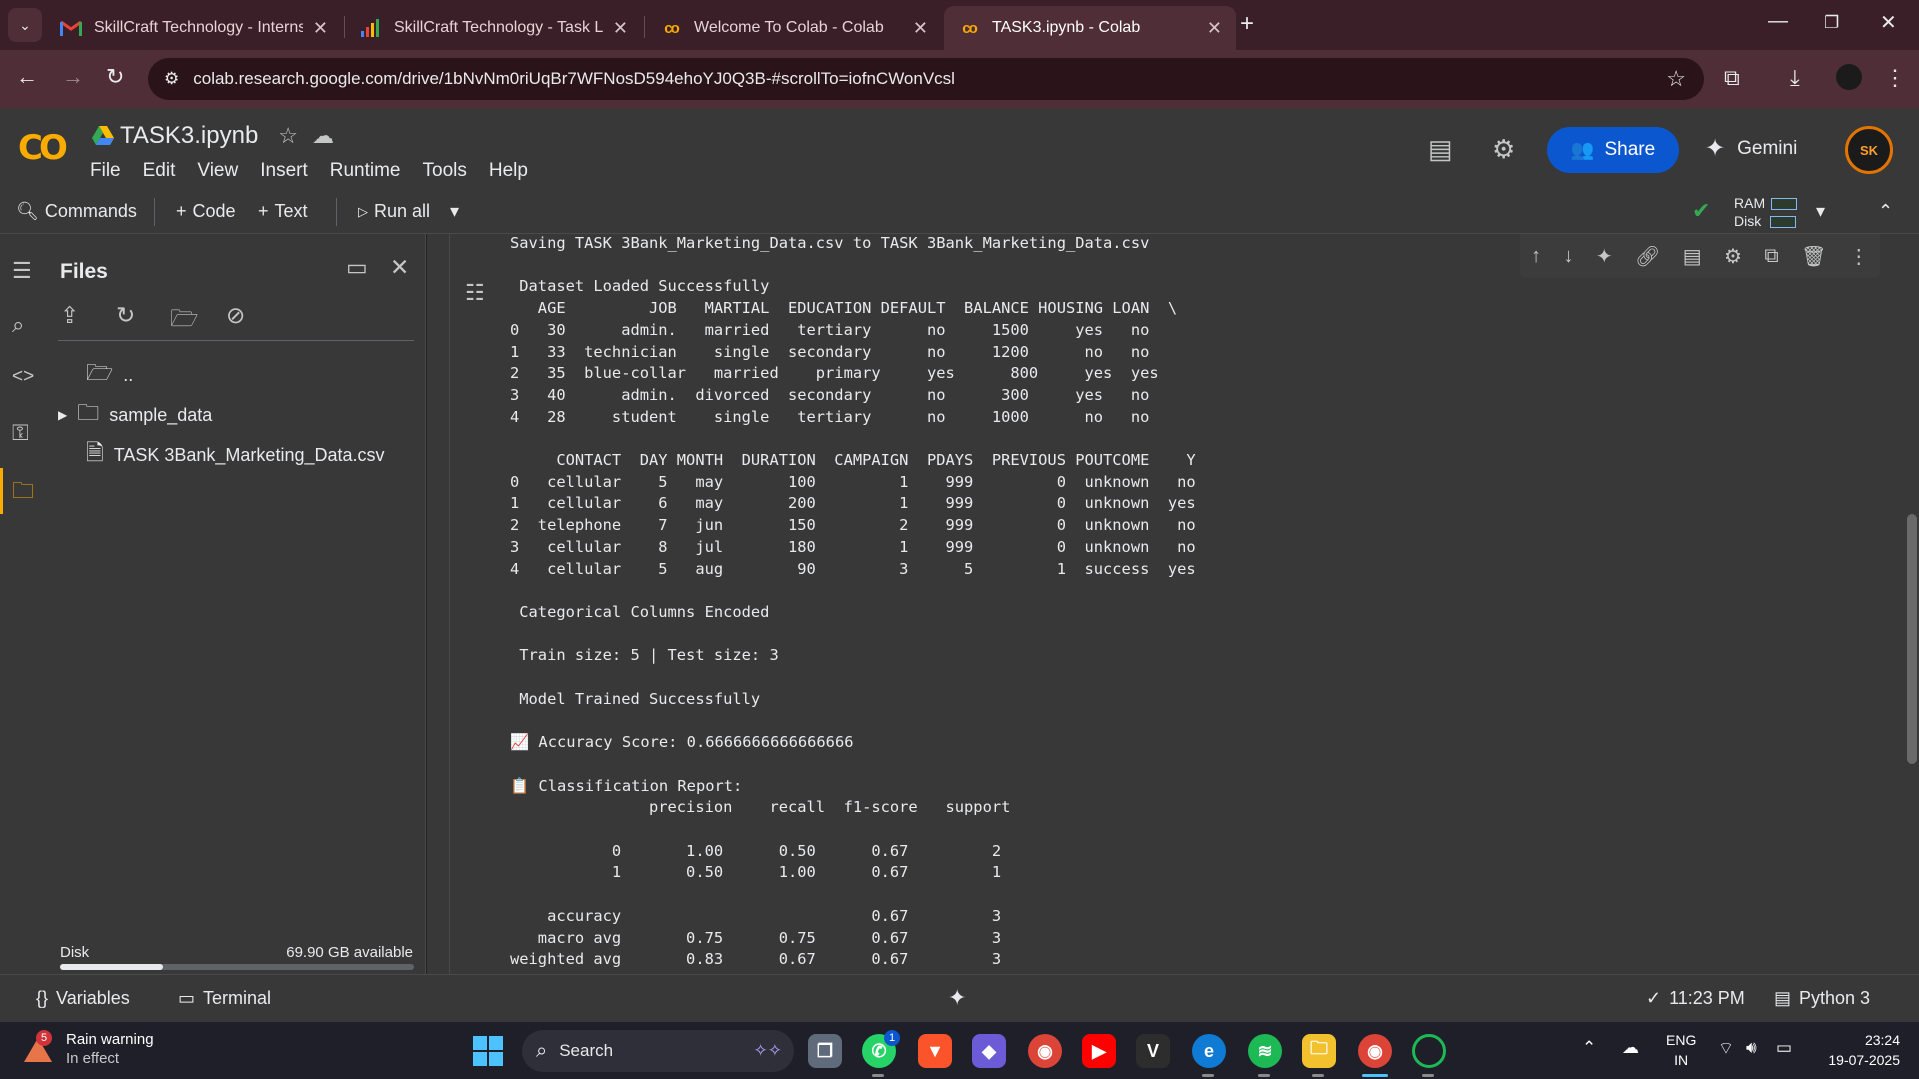 The height and width of the screenshot is (1079, 1919). I want to click on bookmark-star-icon: ☆, so click(1676, 79).